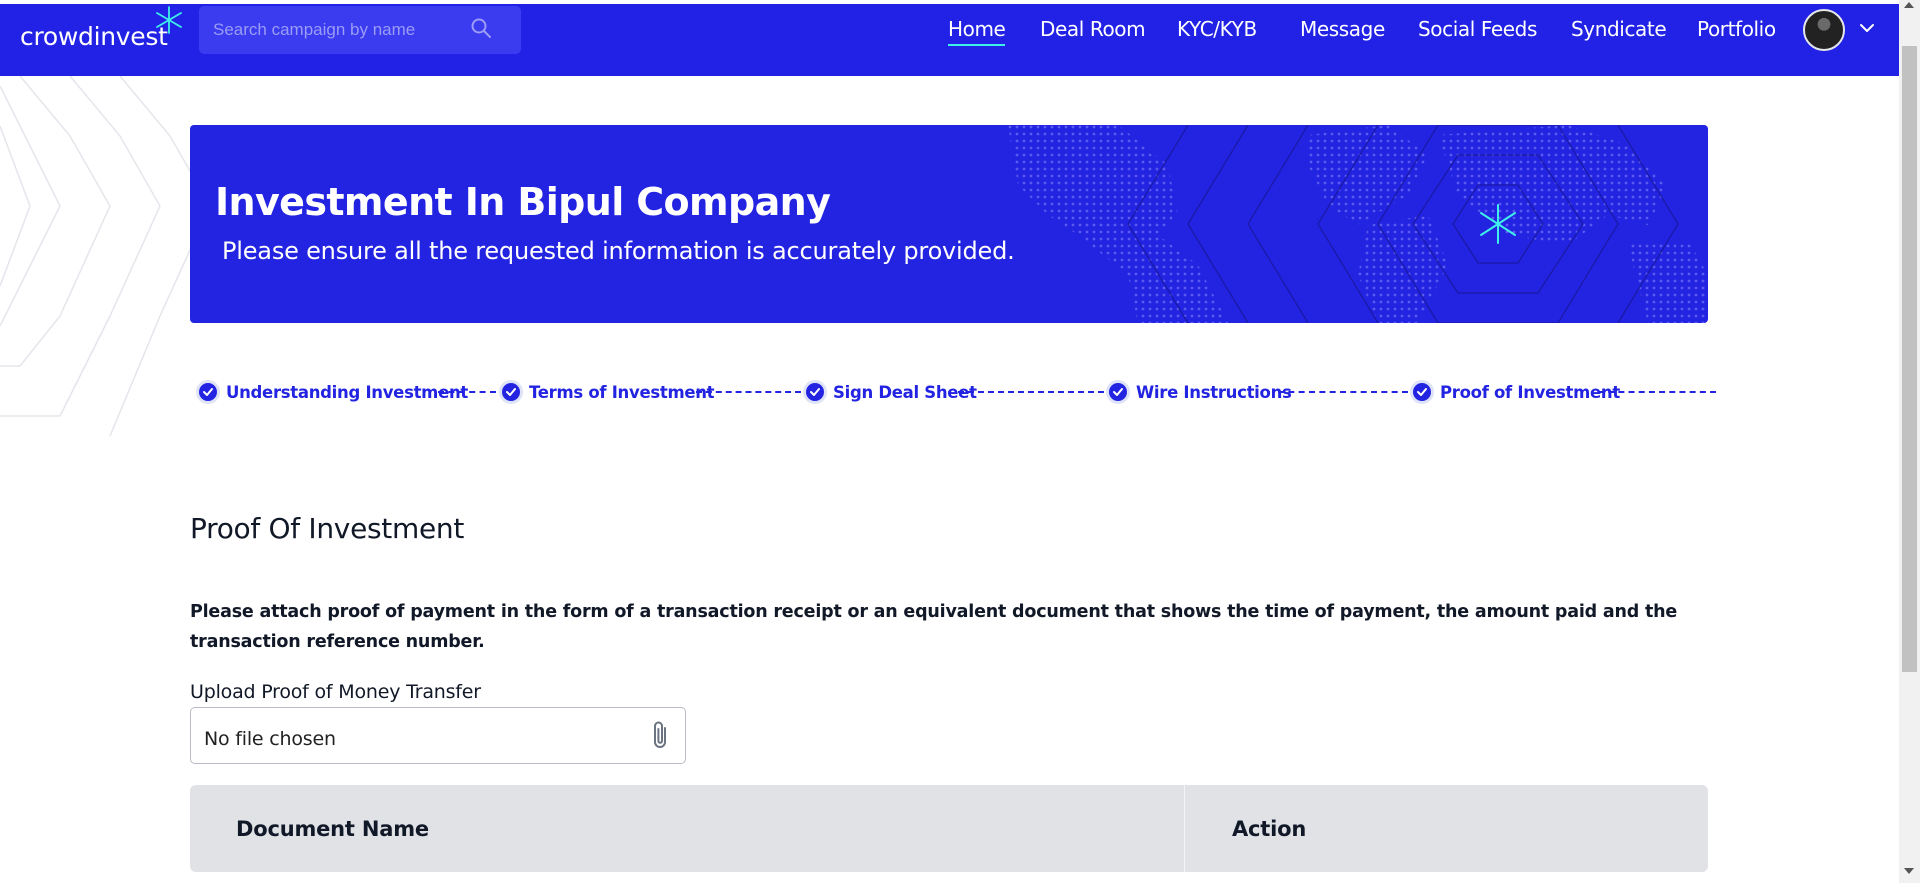 This screenshot has width=1920, height=883. Describe the element at coordinates (1909, 5) in the screenshot. I see `scroll-up-arrow-icon` at that location.